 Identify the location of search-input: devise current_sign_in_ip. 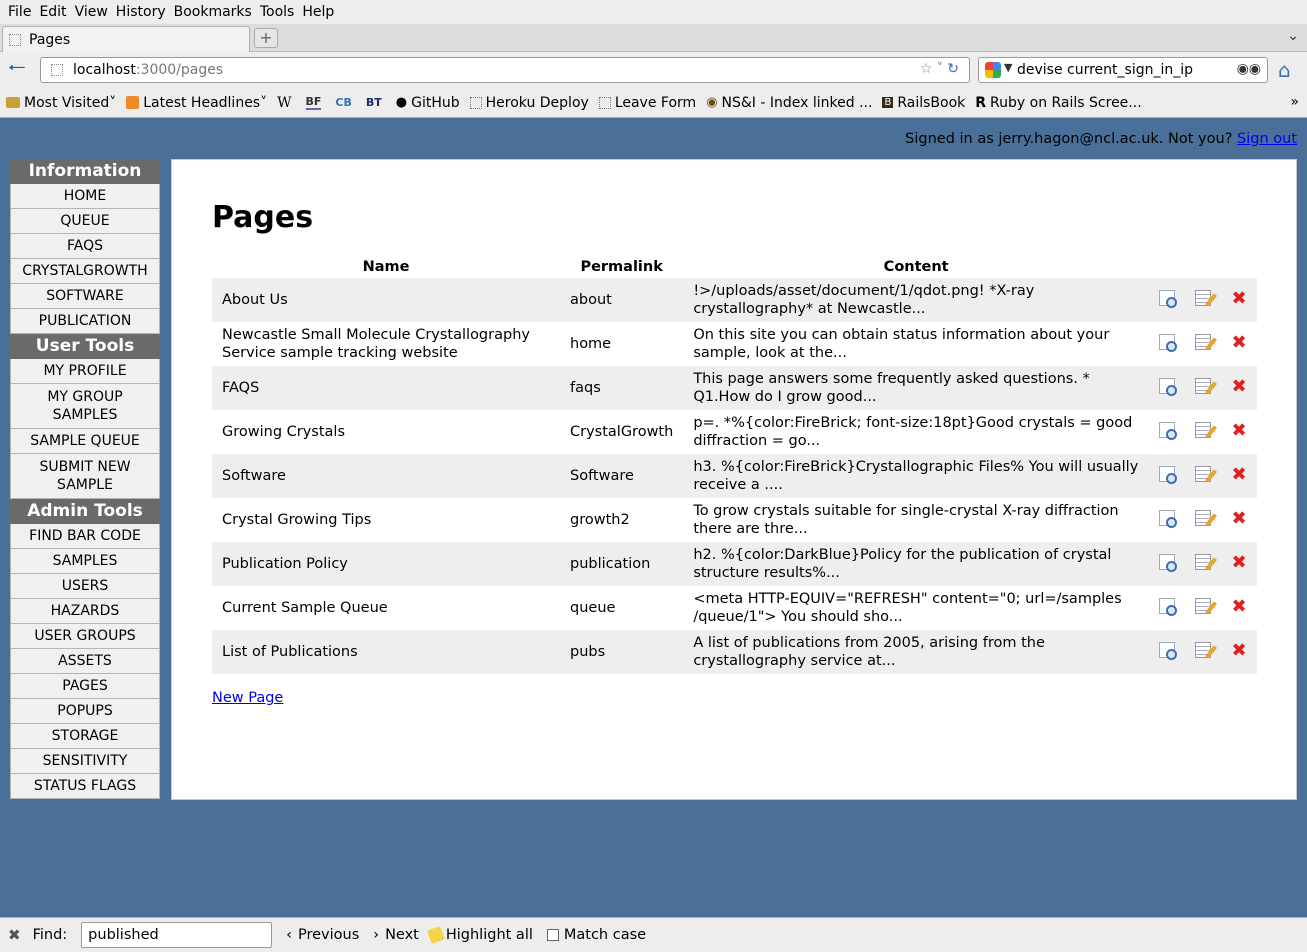
(1105, 70).